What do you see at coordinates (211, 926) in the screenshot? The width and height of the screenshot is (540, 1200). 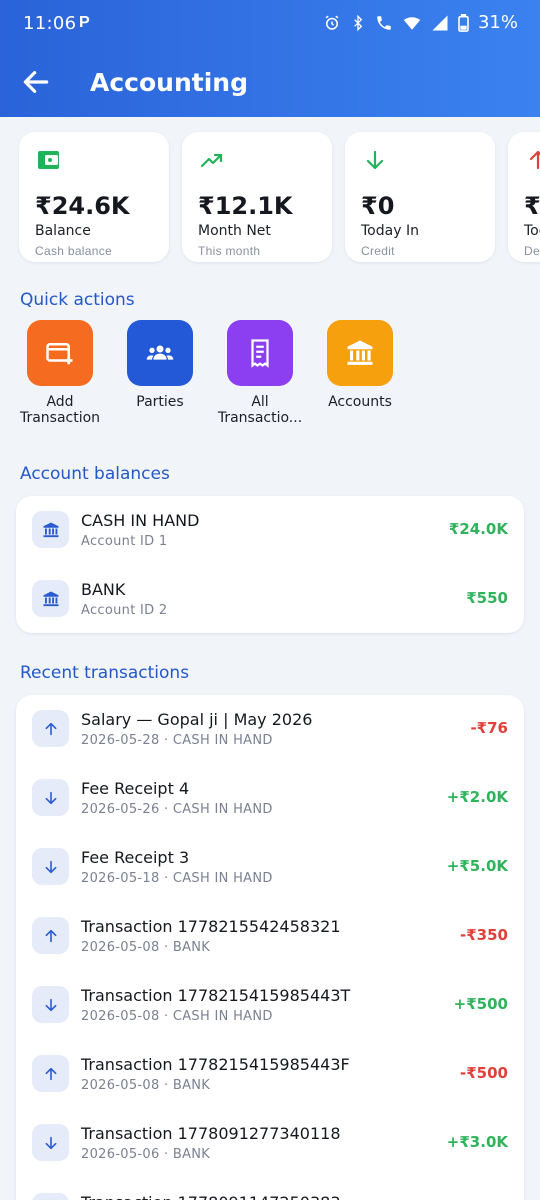 I see `transaction-title: Transaction 1778215542458321` at bounding box center [211, 926].